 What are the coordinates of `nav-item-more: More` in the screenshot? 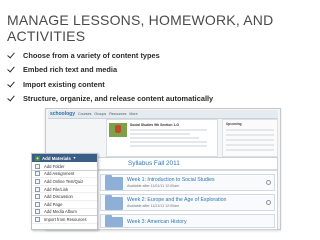 It's located at (133, 114).